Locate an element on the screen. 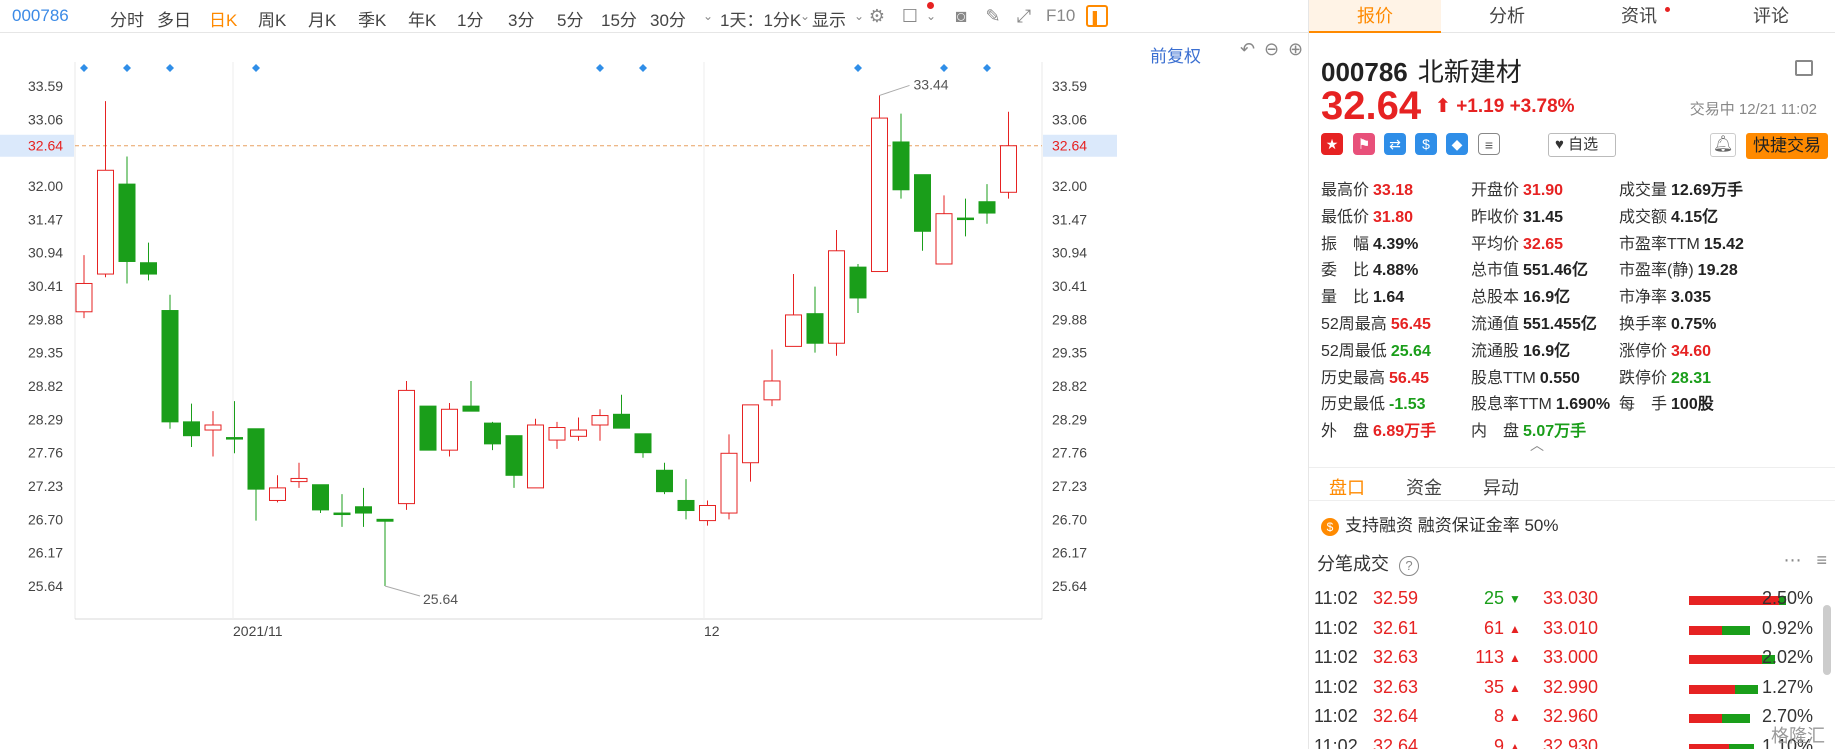  trade-status: 交易中 12/21 11:02 is located at coordinates (1753, 109).